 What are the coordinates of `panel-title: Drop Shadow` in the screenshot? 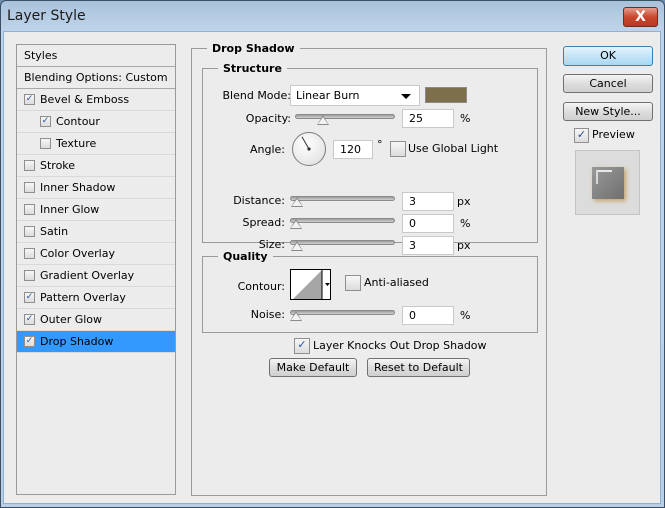 It's located at (253, 48).